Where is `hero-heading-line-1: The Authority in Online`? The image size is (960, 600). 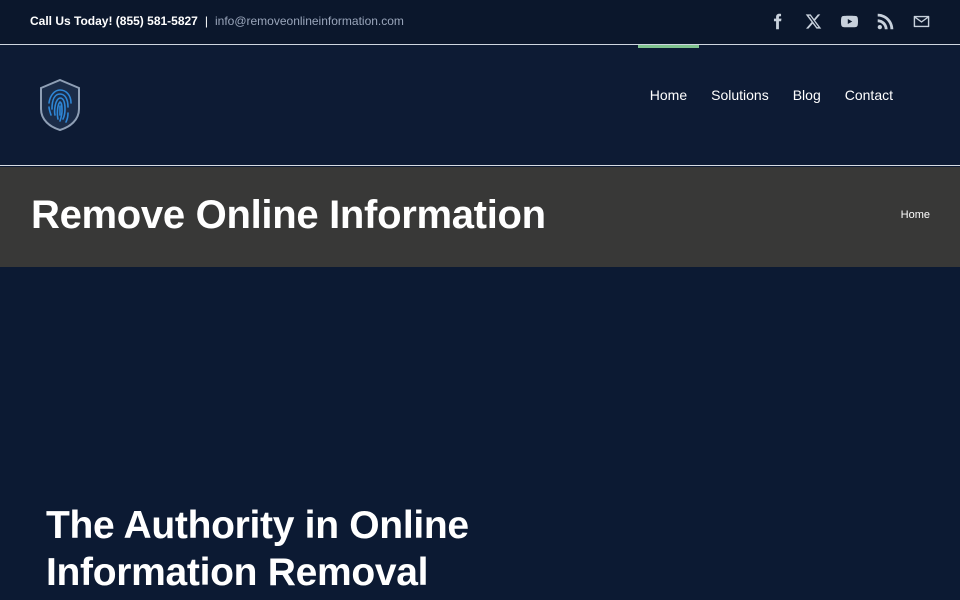
hero-heading-line-1: The Authority in Online is located at coordinates (257, 525).